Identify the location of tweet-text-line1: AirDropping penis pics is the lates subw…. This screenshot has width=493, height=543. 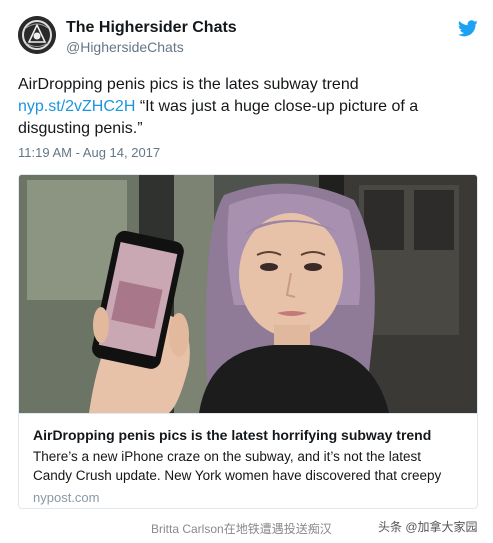
(188, 84).